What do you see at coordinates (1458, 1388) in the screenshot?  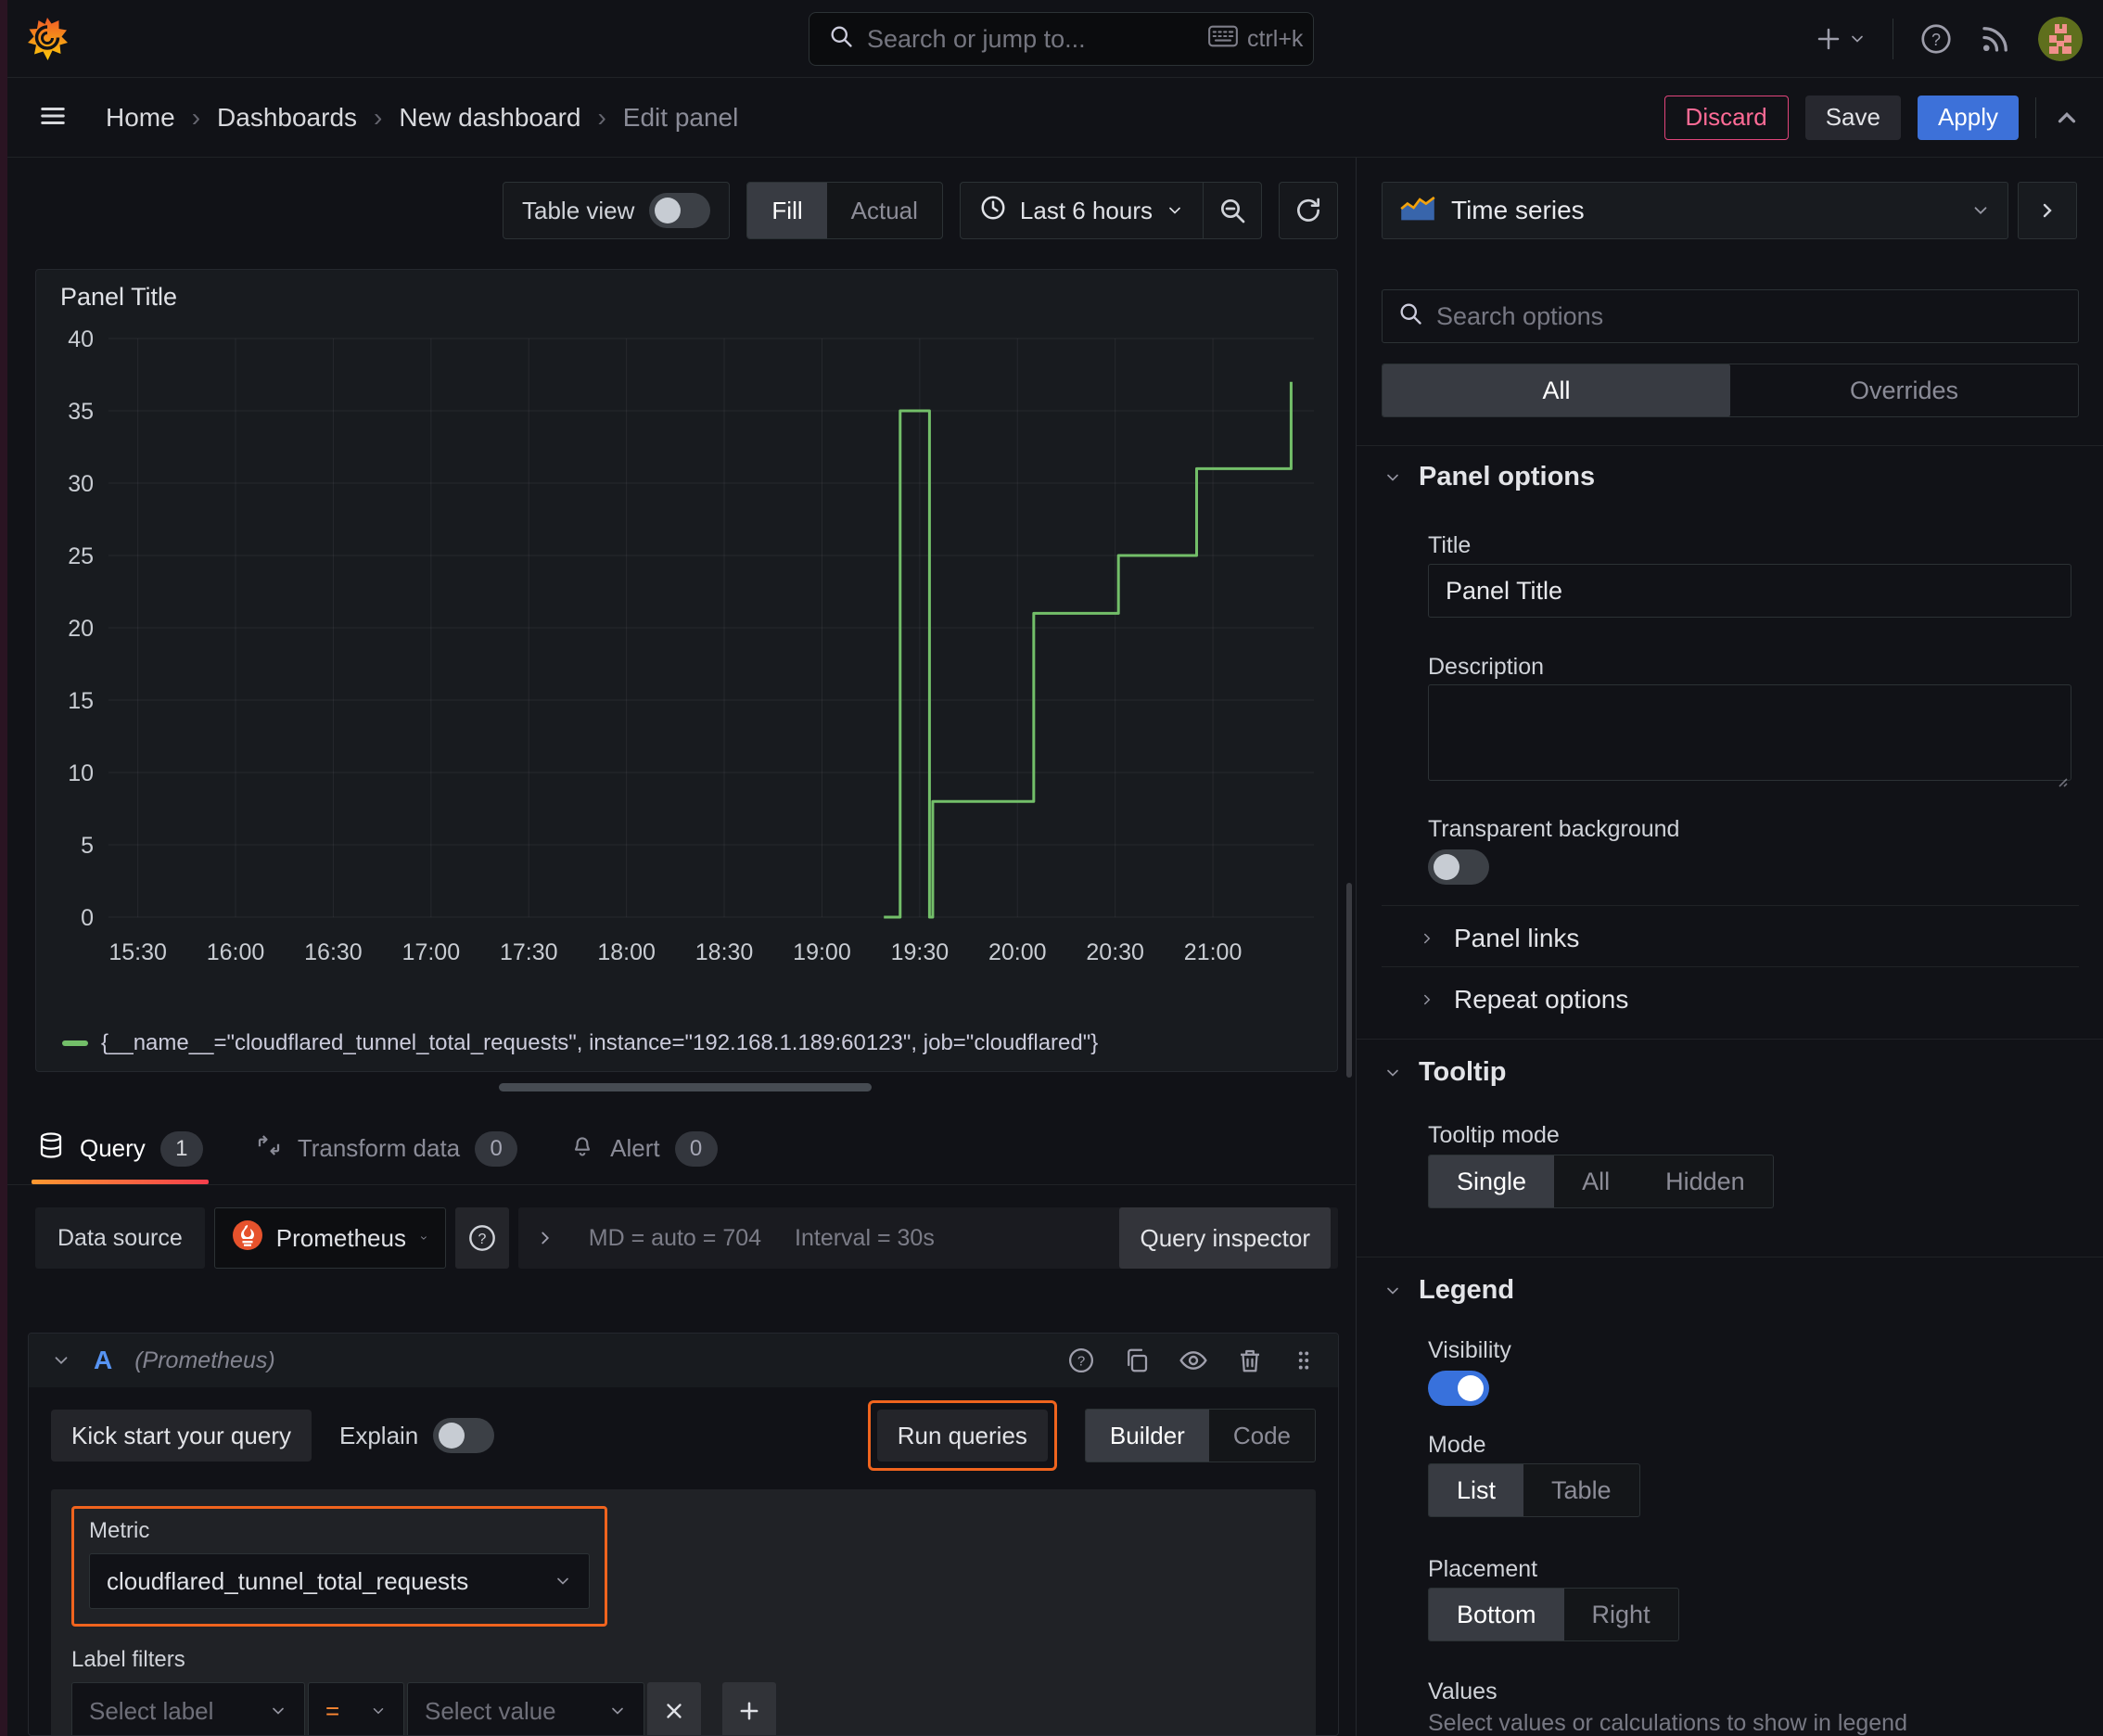 I see `legend-visibility-toggle` at bounding box center [1458, 1388].